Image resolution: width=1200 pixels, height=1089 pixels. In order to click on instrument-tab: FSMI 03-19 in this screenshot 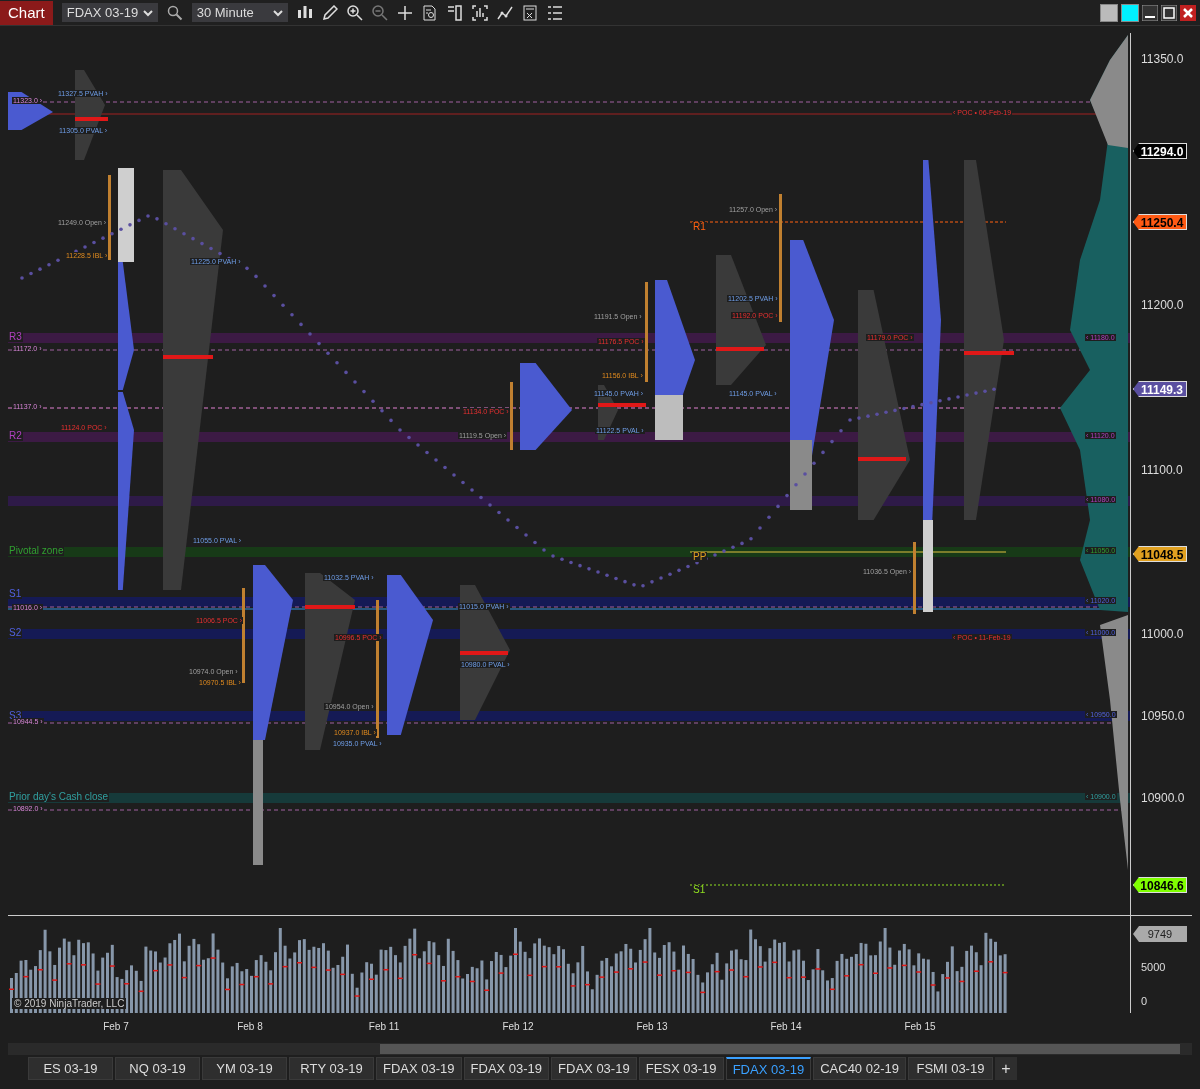, I will do `click(950, 1068)`.